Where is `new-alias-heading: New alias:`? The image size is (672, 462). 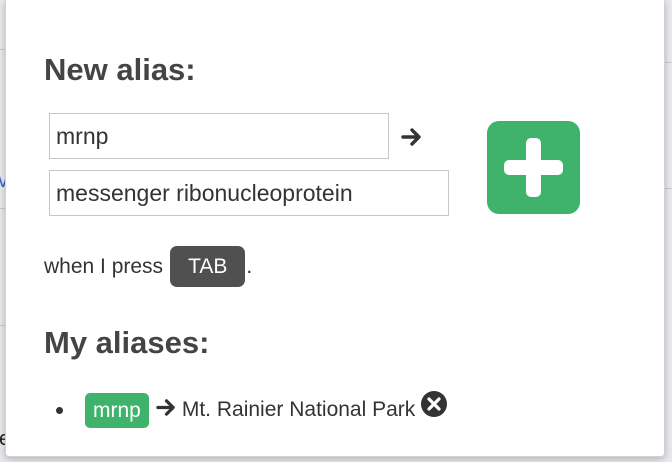 new-alias-heading: New alias: is located at coordinates (120, 69).